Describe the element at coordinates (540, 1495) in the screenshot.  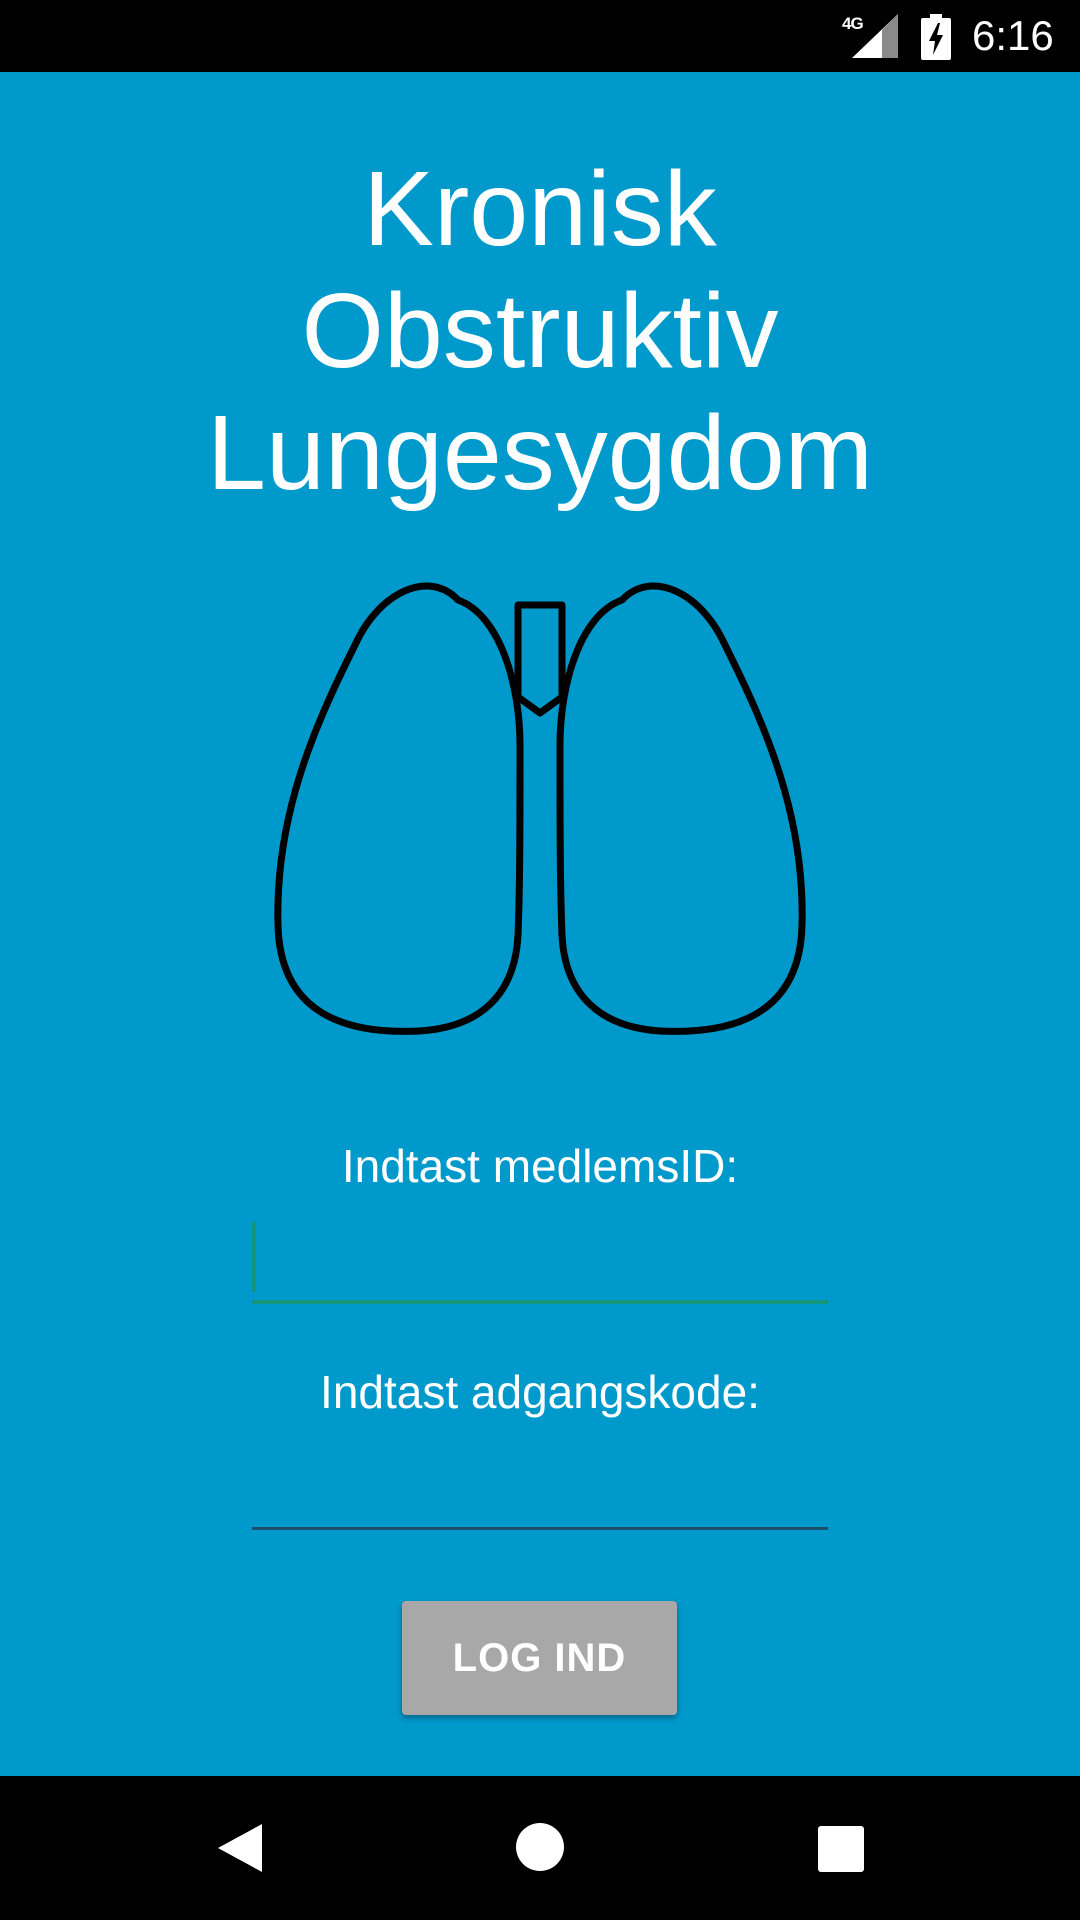
I see `password-input` at that location.